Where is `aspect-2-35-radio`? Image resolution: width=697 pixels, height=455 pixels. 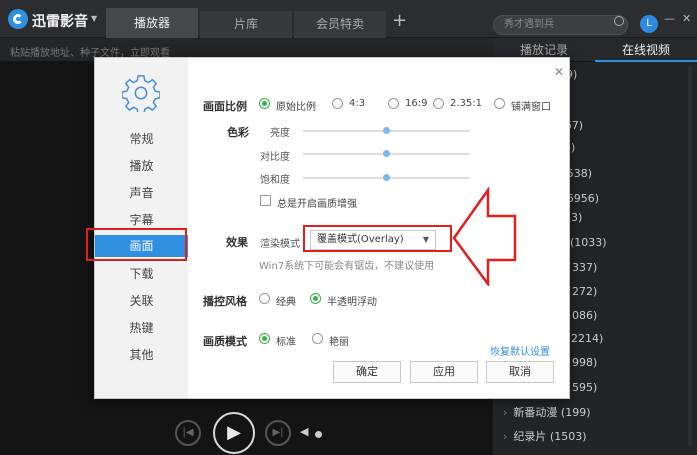
aspect-2-35-radio is located at coordinates (438, 103).